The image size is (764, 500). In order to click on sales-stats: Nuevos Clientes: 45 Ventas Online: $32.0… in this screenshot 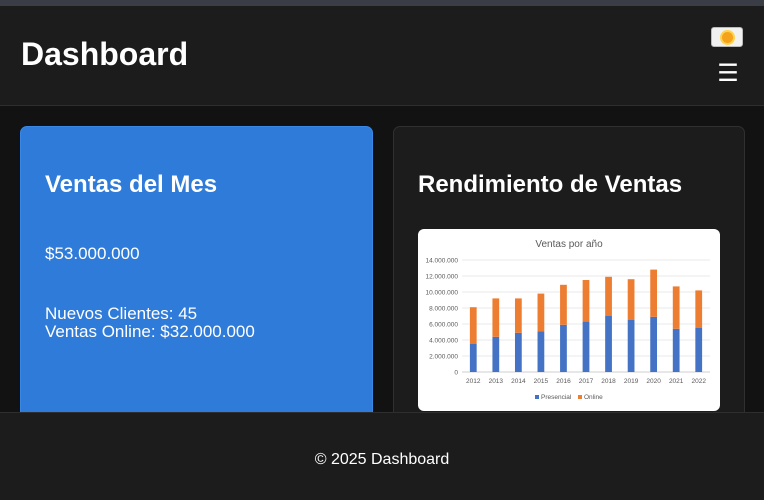, I will do `click(150, 323)`.